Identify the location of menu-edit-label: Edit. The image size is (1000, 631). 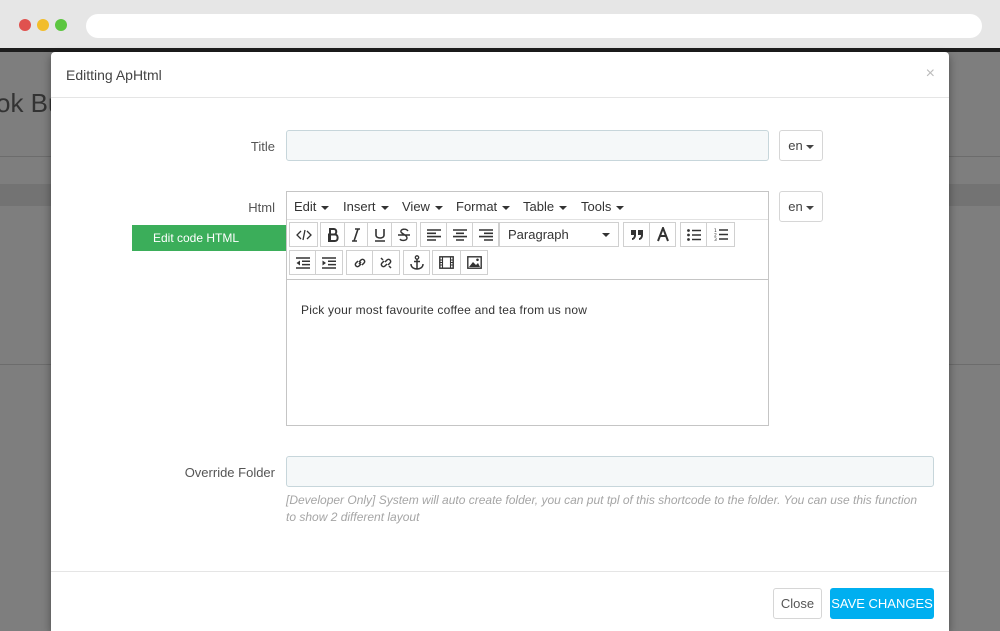
(305, 206).